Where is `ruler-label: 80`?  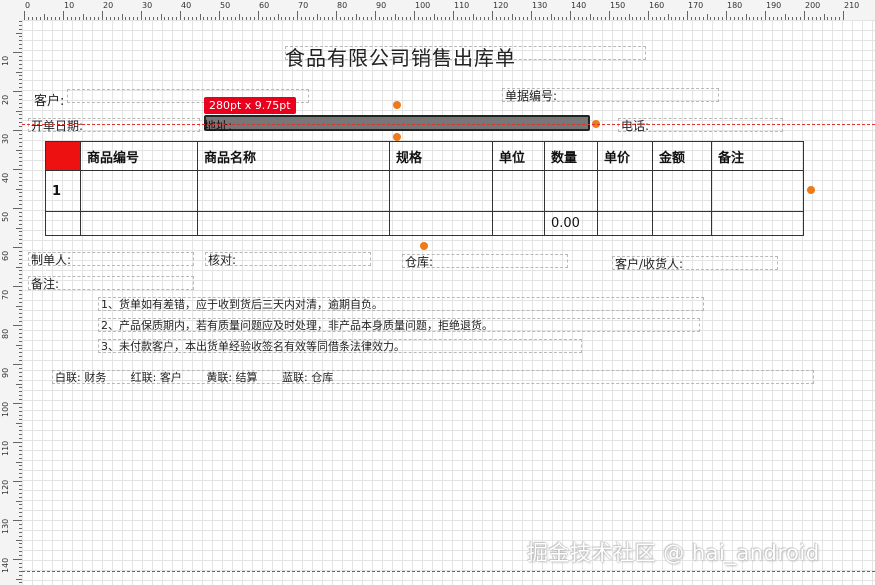 ruler-label: 80 is located at coordinates (342, 5).